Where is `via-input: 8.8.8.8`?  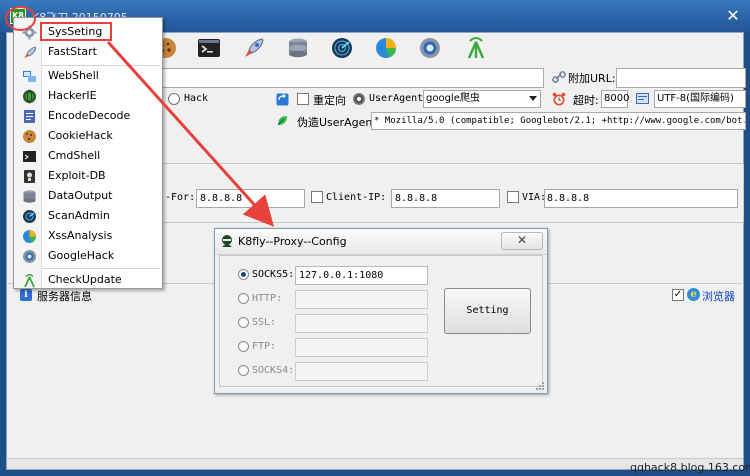
via-input: 8.8.8.8 is located at coordinates (641, 198).